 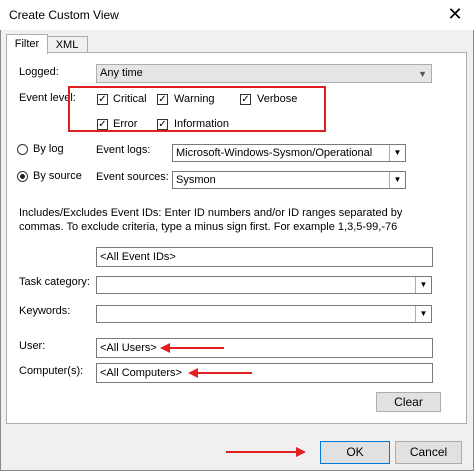 What do you see at coordinates (27, 44) in the screenshot?
I see `tab-filter: Filter` at bounding box center [27, 44].